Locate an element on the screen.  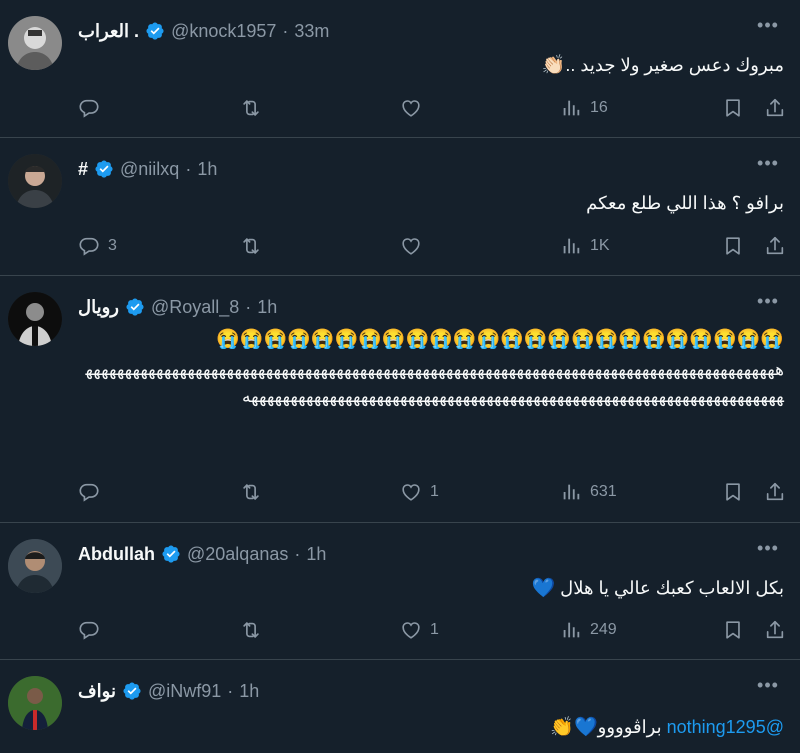
views-button: 631 is located at coordinates (588, 492).